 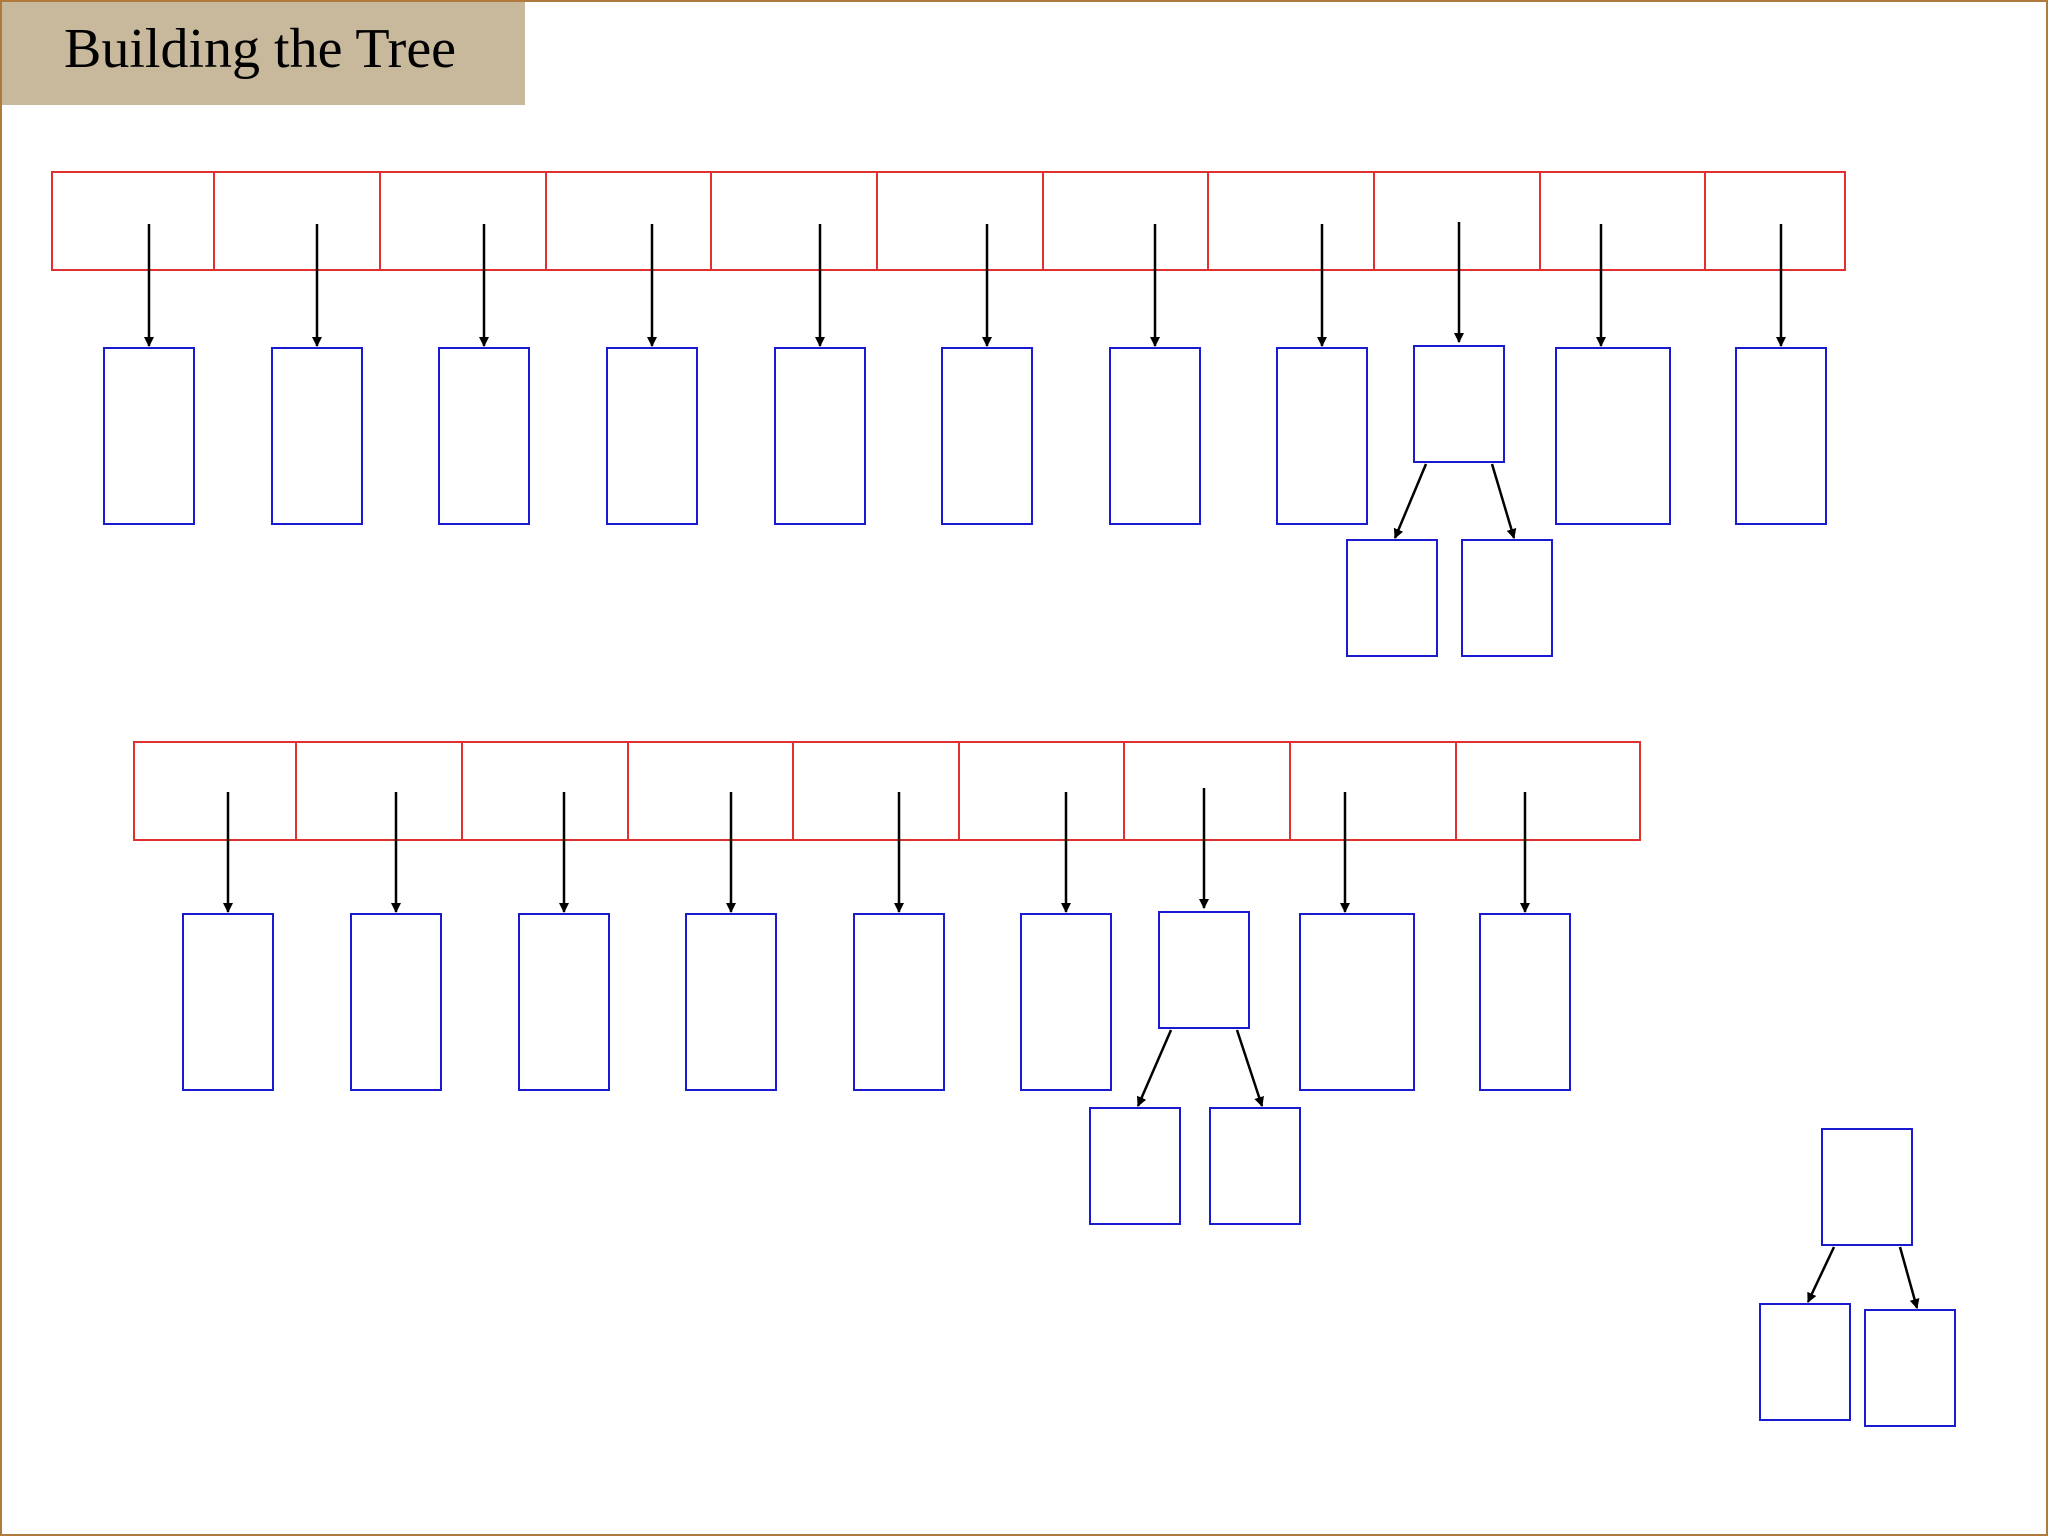 What do you see at coordinates (1135, 1166) in the screenshot?
I see `queue-bottom-subtree-left-child` at bounding box center [1135, 1166].